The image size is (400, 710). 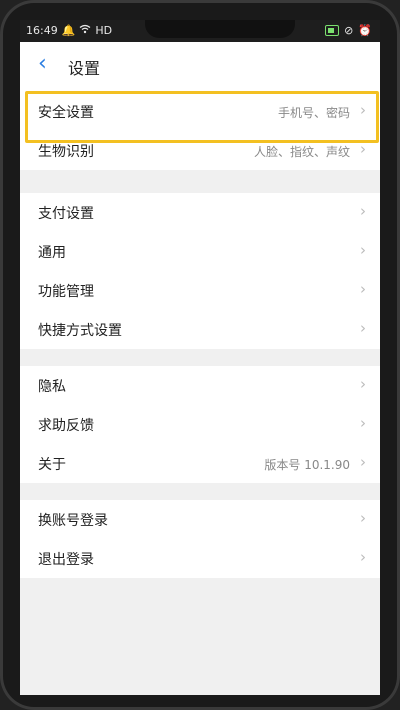 What do you see at coordinates (200, 290) in the screenshot?
I see `row-feature-management: 功能管理 ›` at bounding box center [200, 290].